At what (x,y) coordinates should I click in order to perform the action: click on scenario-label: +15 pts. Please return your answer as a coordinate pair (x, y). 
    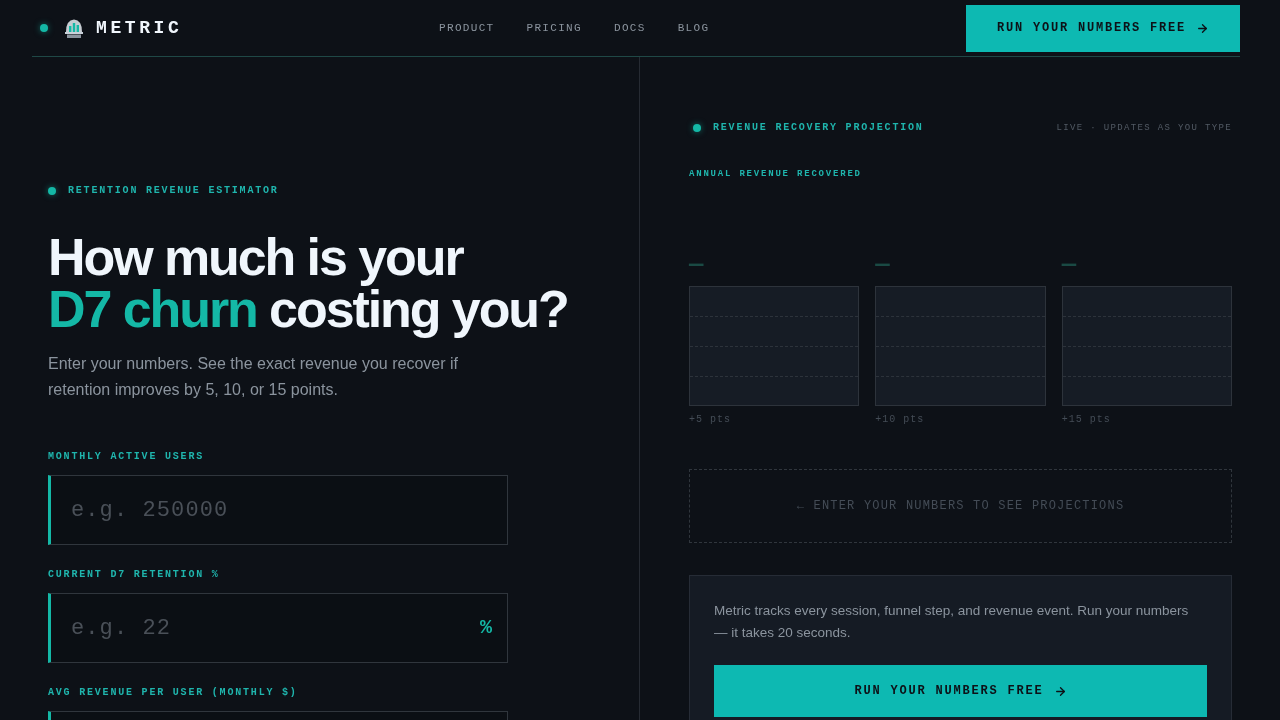
    Looking at the image, I should click on (1086, 420).